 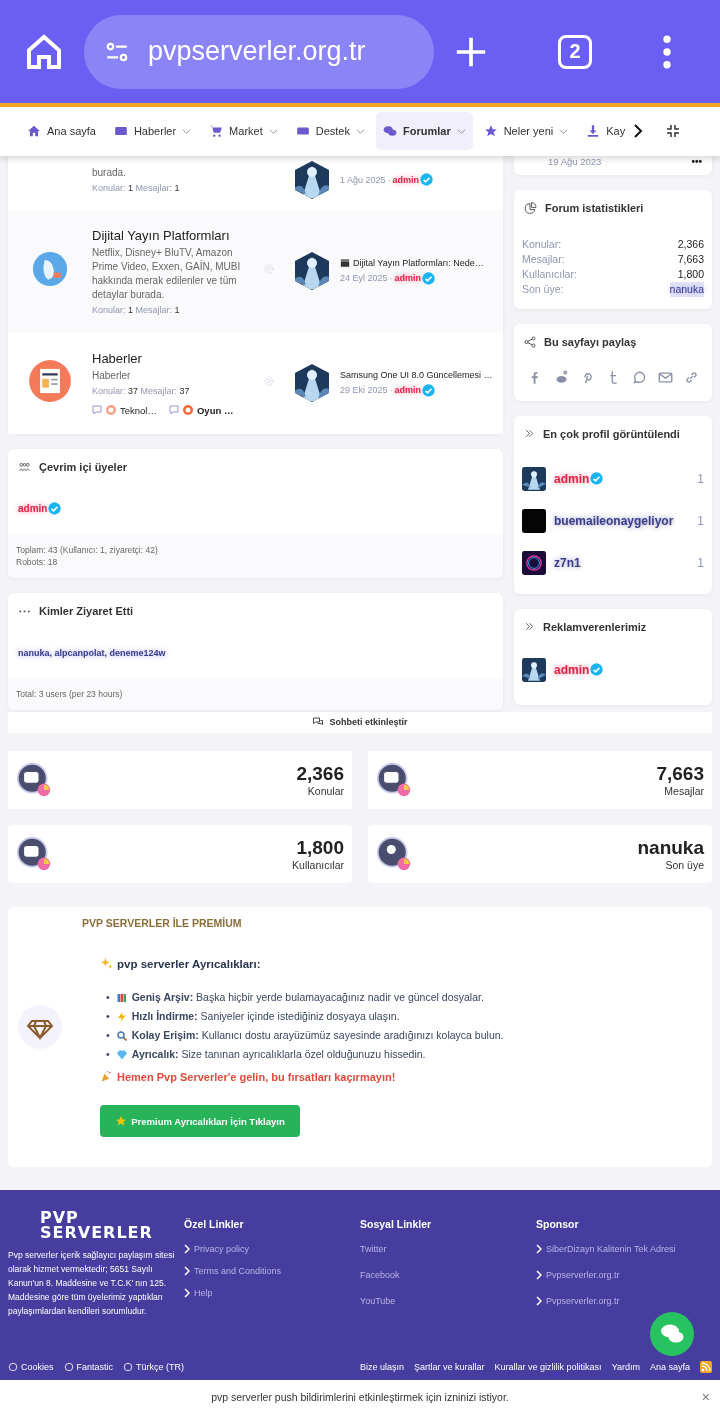 I want to click on sparkles-icon, so click(x=106, y=964).